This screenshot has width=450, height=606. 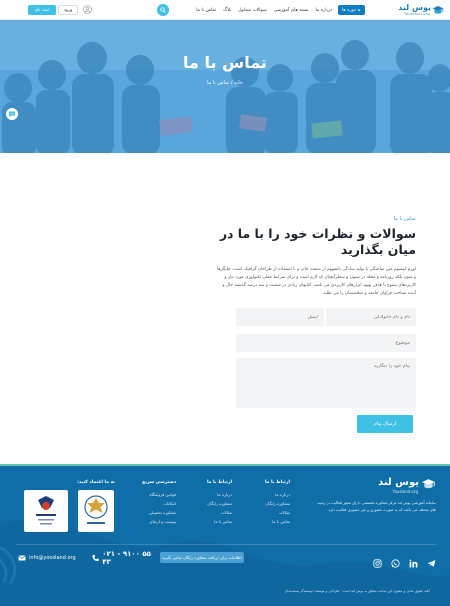 I want to click on phone-icon, so click(x=95, y=557).